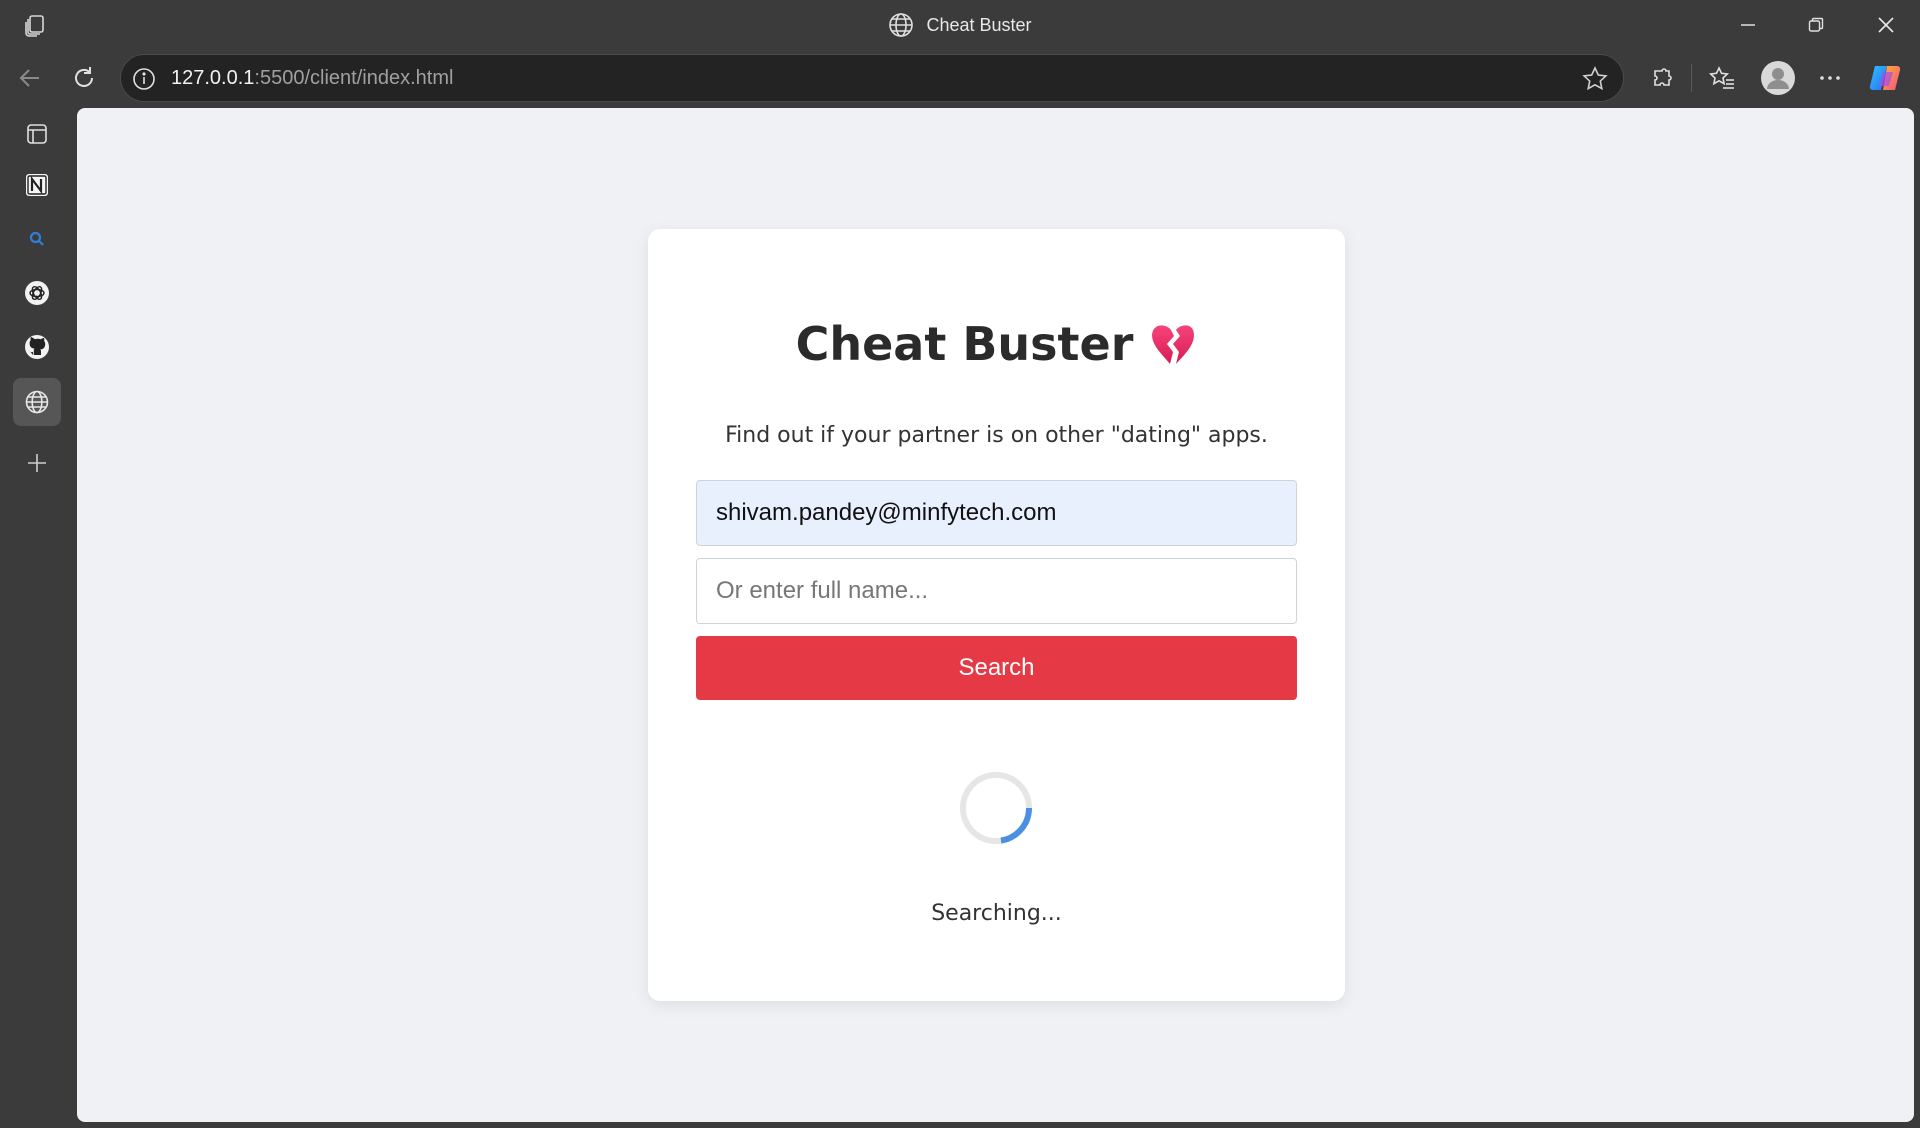 Image resolution: width=1920 pixels, height=1128 pixels. Describe the element at coordinates (1662, 78) in the screenshot. I see `extensions-button` at that location.